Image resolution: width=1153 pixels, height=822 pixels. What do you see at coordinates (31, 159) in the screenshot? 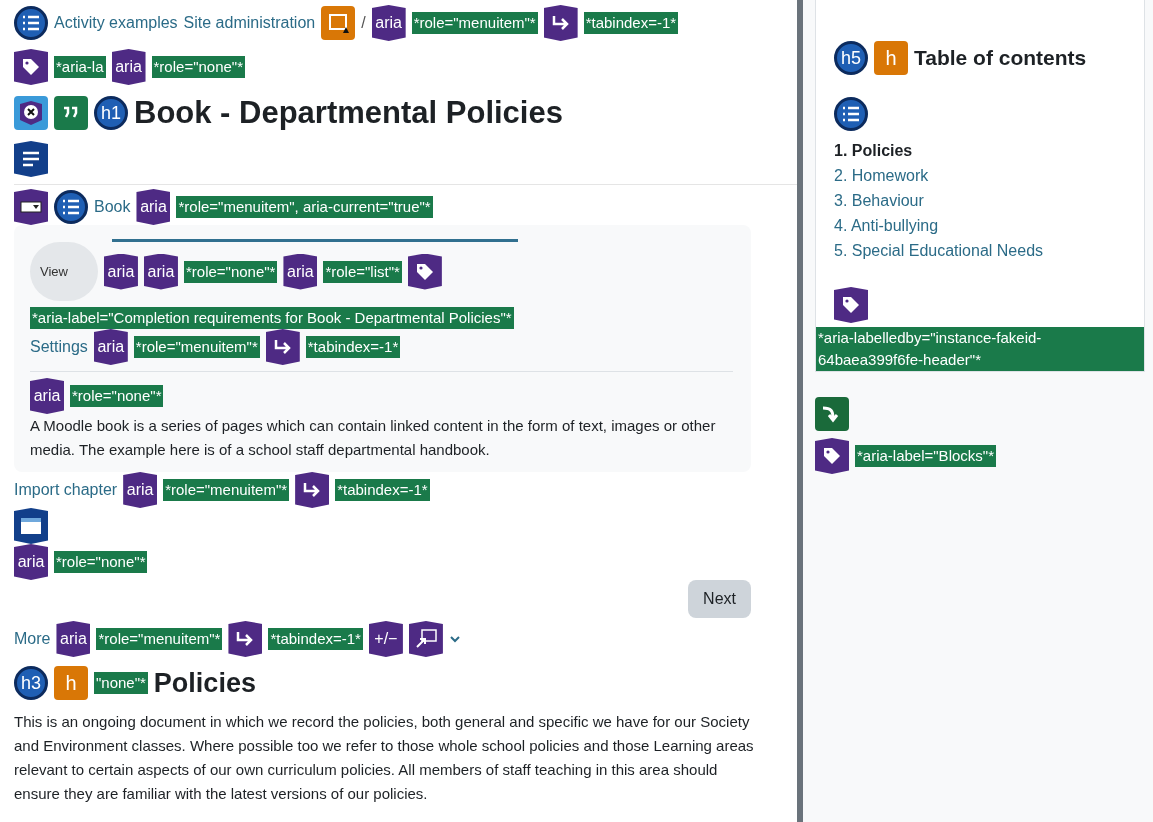
I see `layout-icon` at bounding box center [31, 159].